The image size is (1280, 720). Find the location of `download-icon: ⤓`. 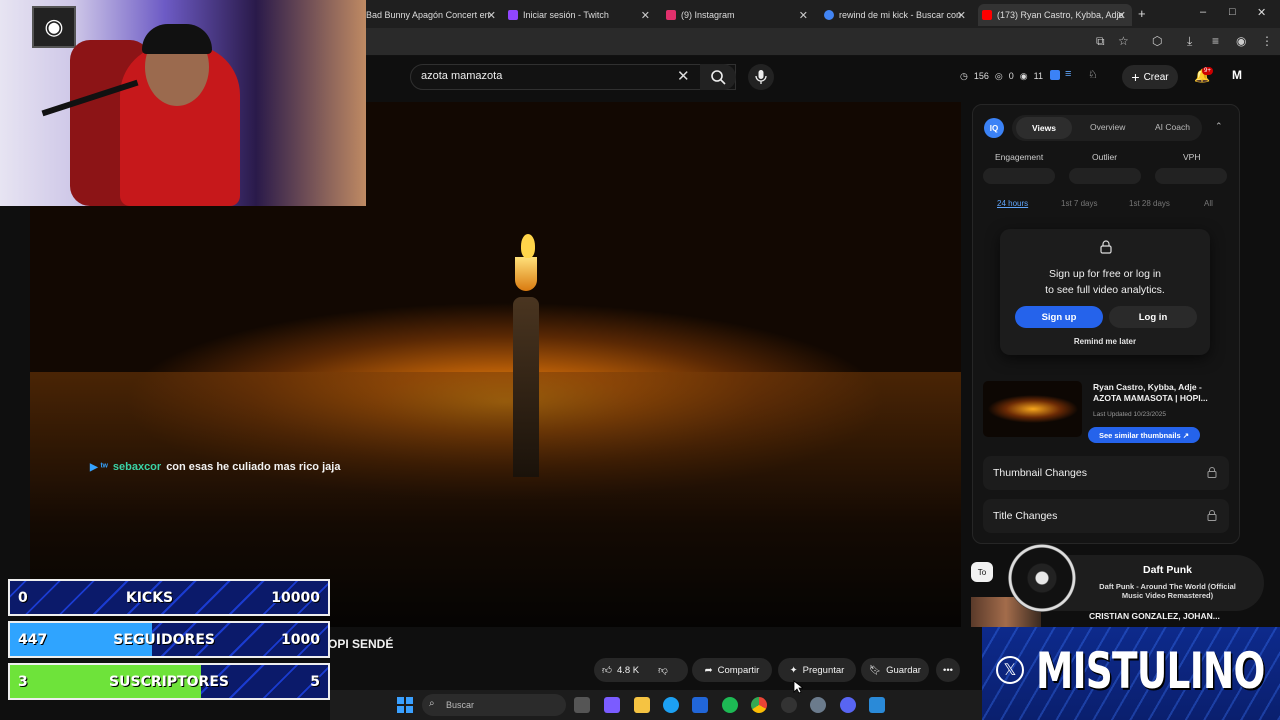

download-icon: ⤓ is located at coordinates (1189, 41).